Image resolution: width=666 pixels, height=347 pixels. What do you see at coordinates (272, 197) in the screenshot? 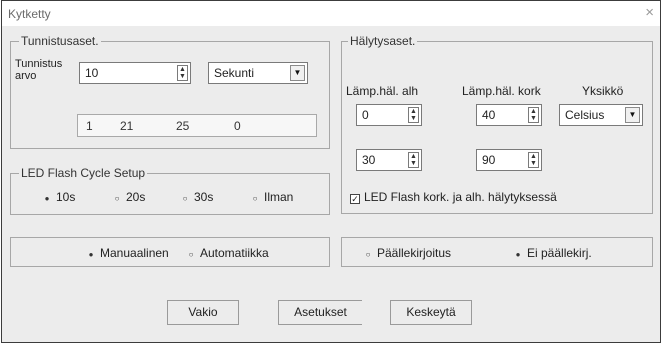
I see `led-cycle-none: ○ Ilman` at bounding box center [272, 197].